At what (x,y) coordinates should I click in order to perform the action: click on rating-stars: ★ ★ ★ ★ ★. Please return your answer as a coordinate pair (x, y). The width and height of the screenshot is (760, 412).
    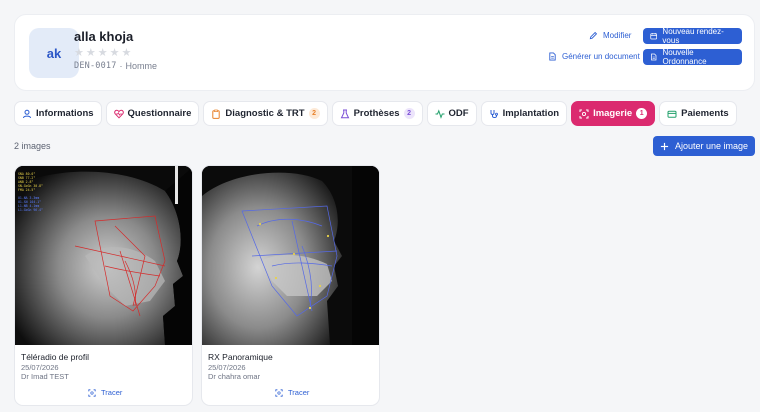
    Looking at the image, I should click on (102, 53).